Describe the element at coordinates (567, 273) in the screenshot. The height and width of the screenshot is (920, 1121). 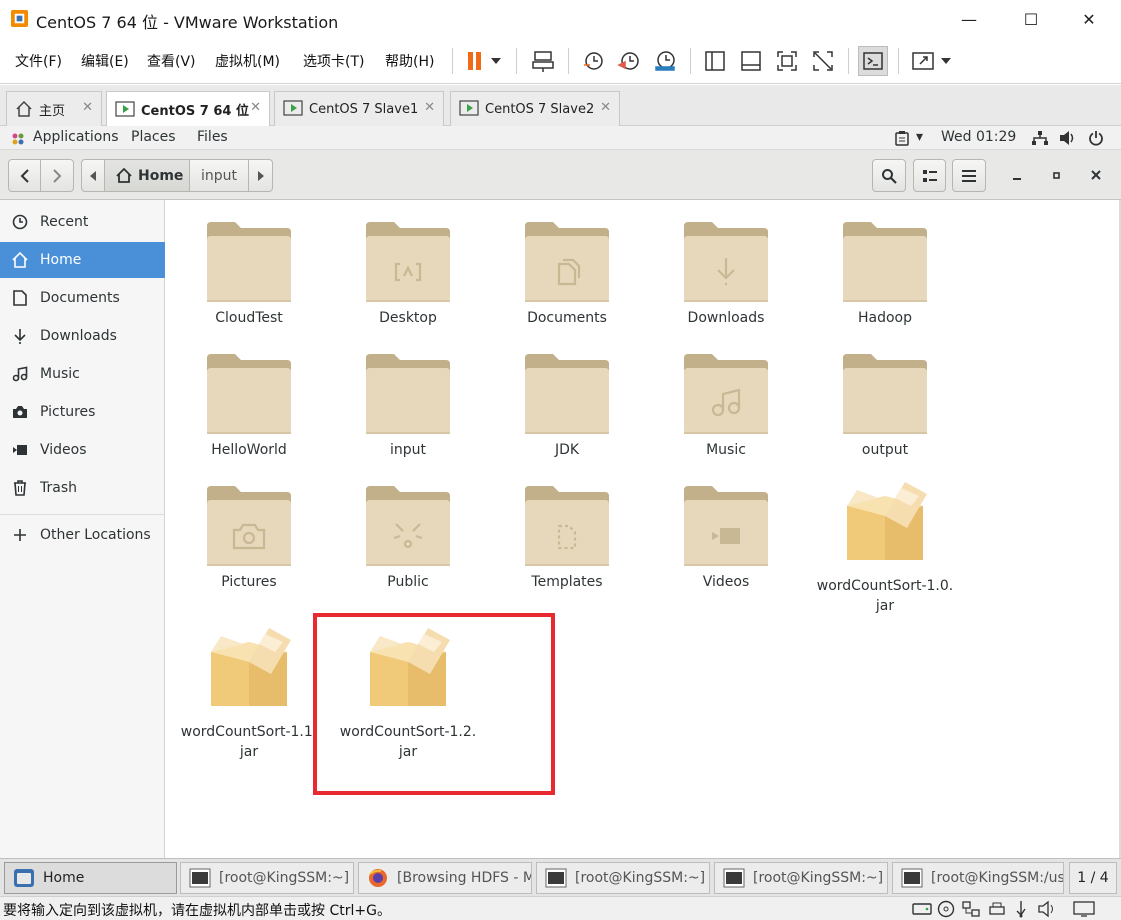
I see `folder-item: Documents` at that location.